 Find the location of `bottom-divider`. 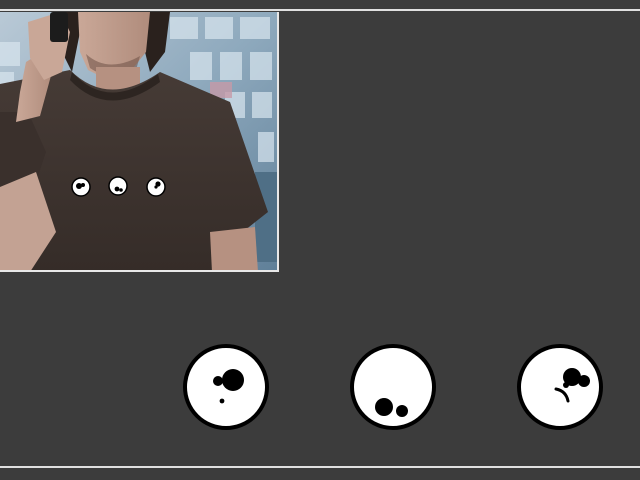

bottom-divider is located at coordinates (320, 467).